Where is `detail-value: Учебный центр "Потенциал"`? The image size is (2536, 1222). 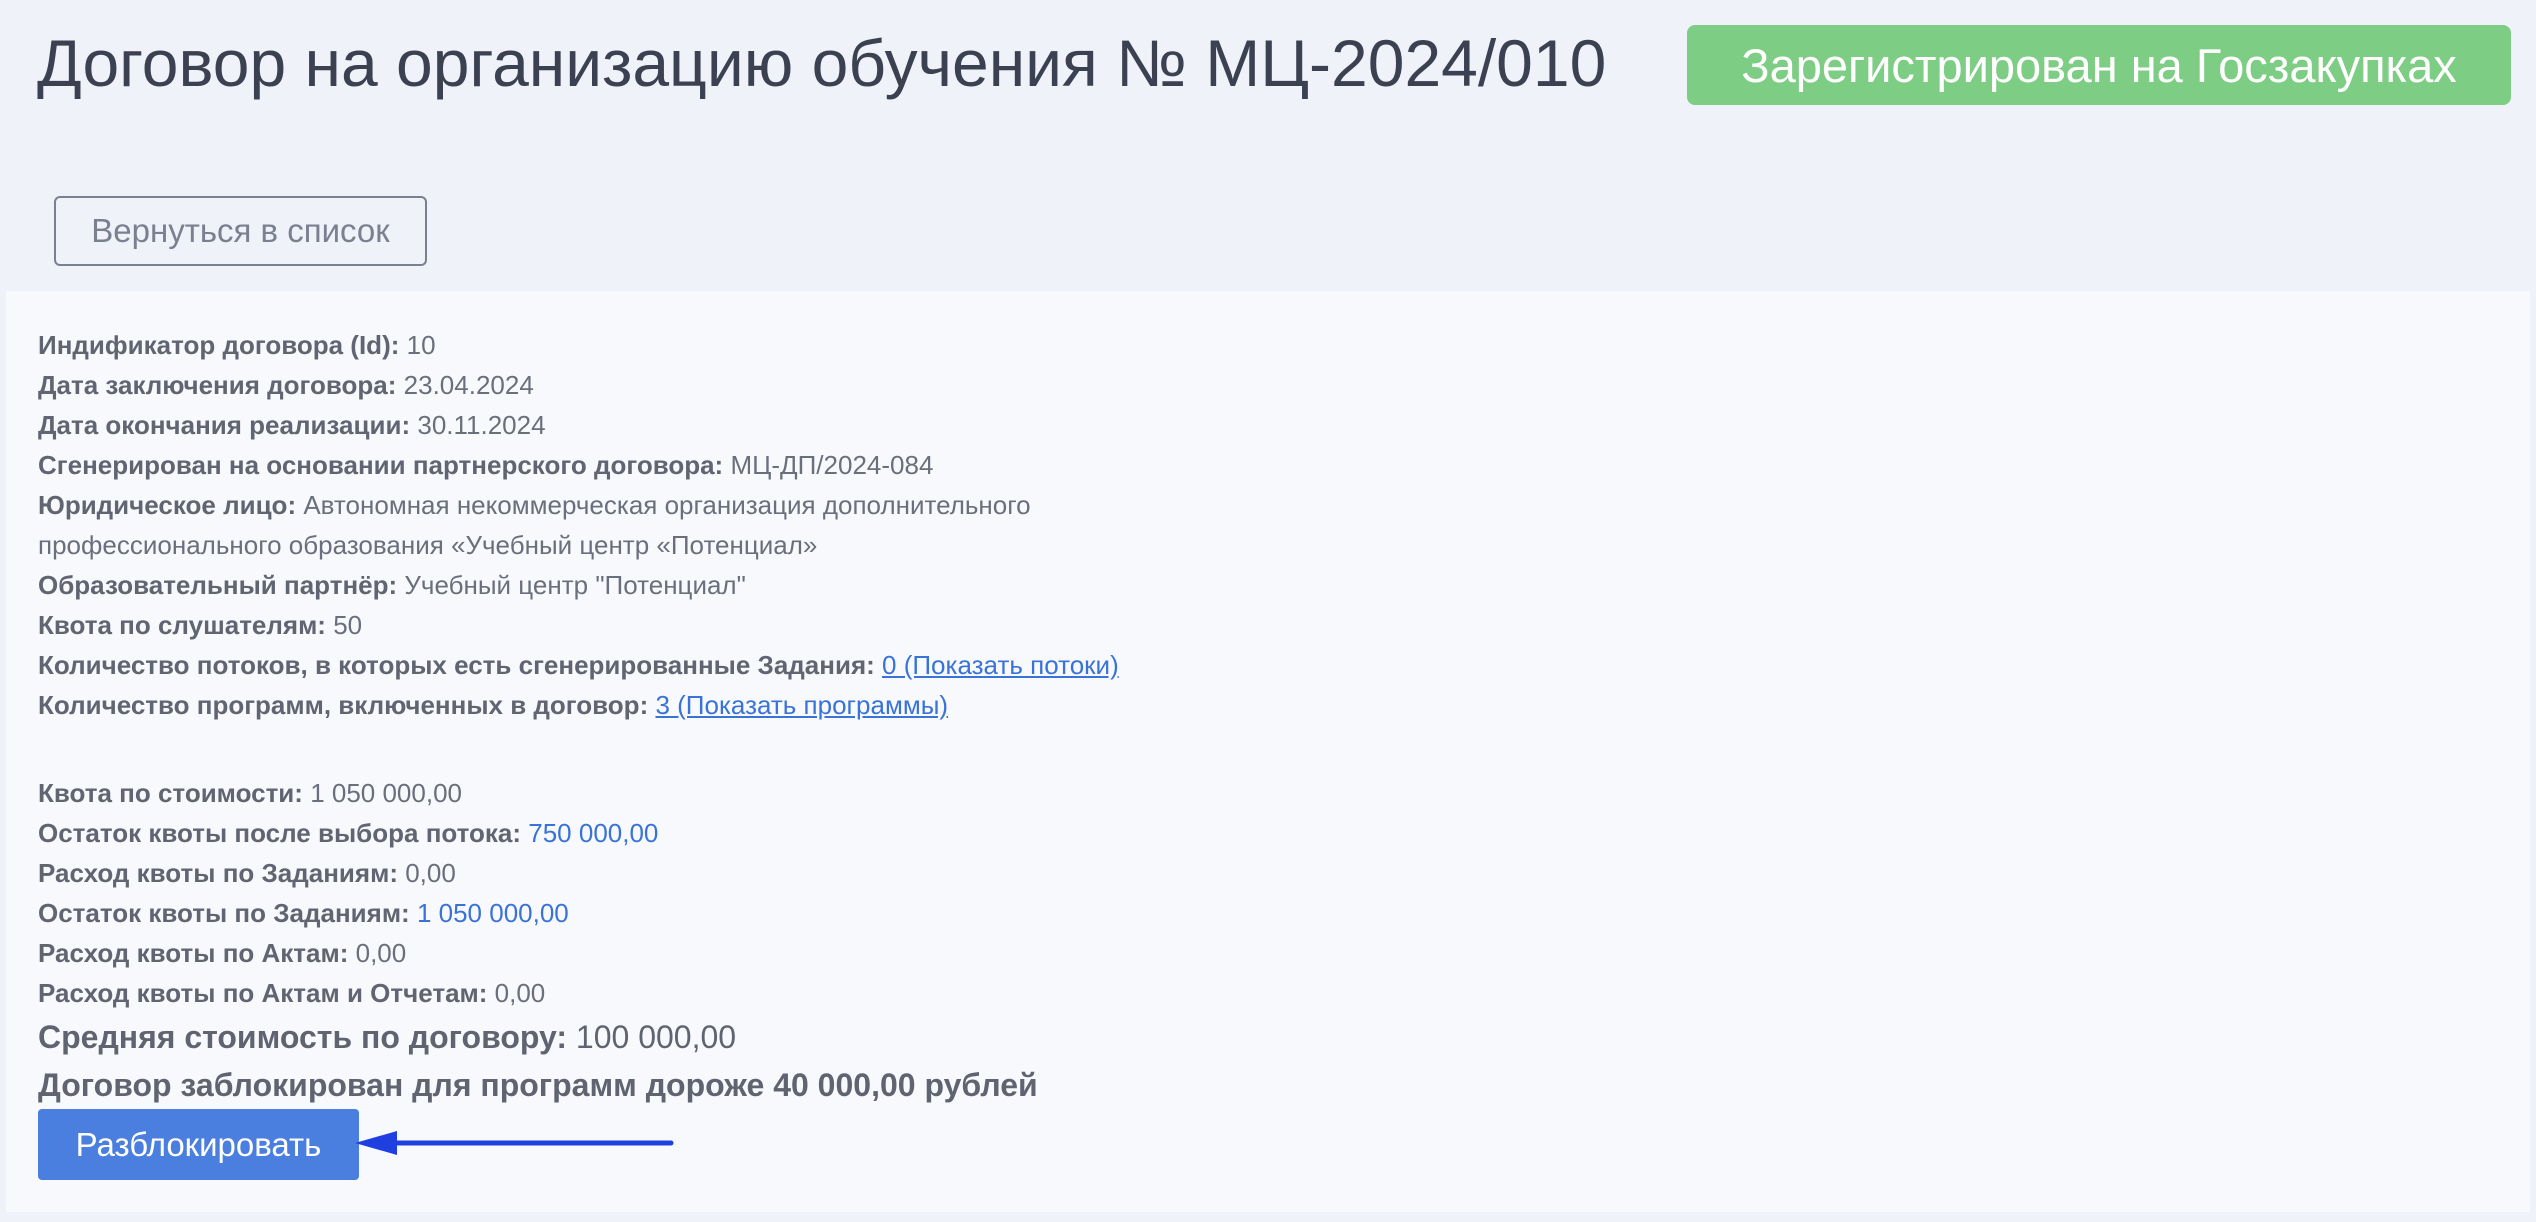 detail-value: Учебный центр "Потенциал" is located at coordinates (575, 585).